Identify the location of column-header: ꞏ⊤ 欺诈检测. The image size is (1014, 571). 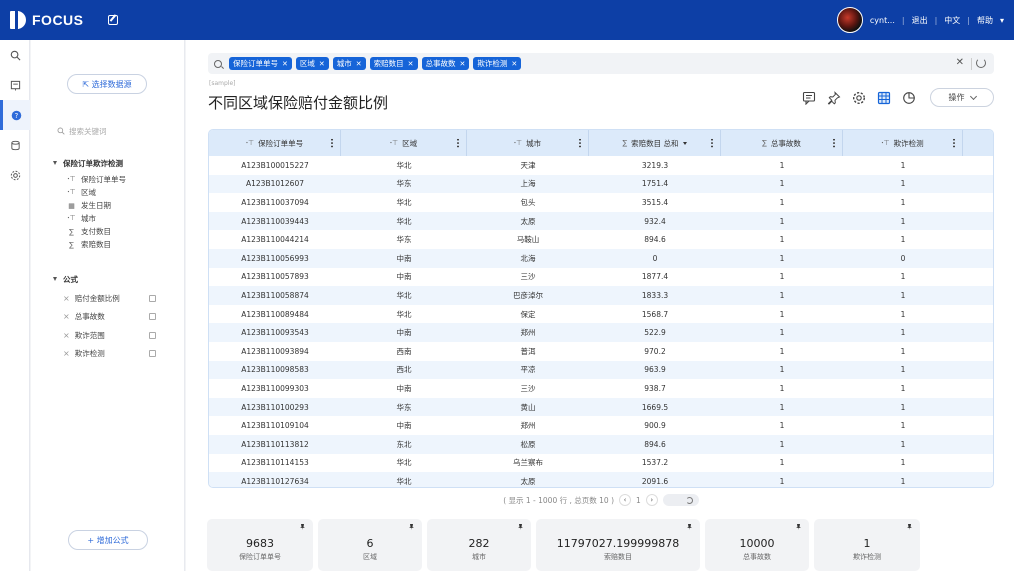
(903, 143).